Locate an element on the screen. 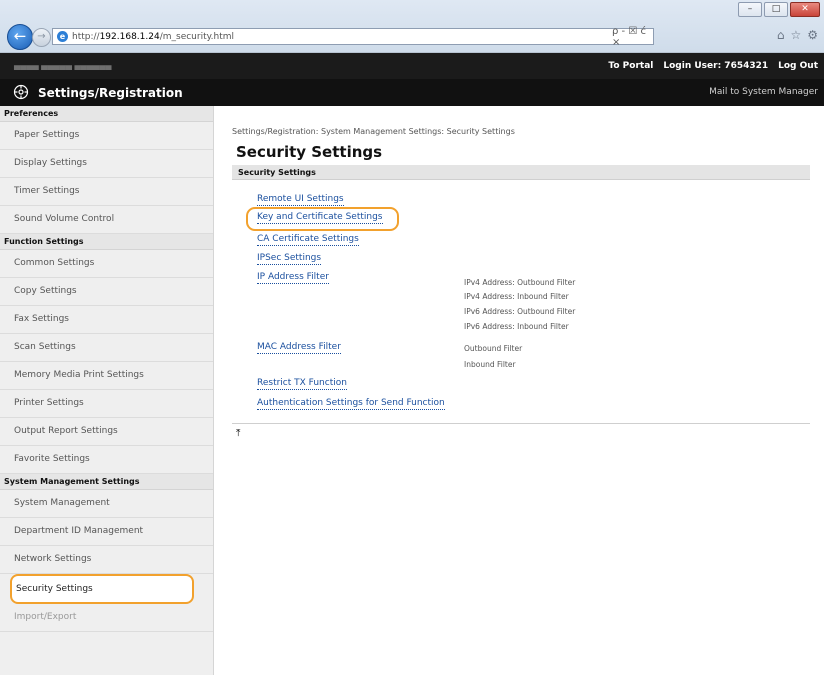 This screenshot has height=675, width=824. window-controls: – □ ✕ is located at coordinates (779, 9).